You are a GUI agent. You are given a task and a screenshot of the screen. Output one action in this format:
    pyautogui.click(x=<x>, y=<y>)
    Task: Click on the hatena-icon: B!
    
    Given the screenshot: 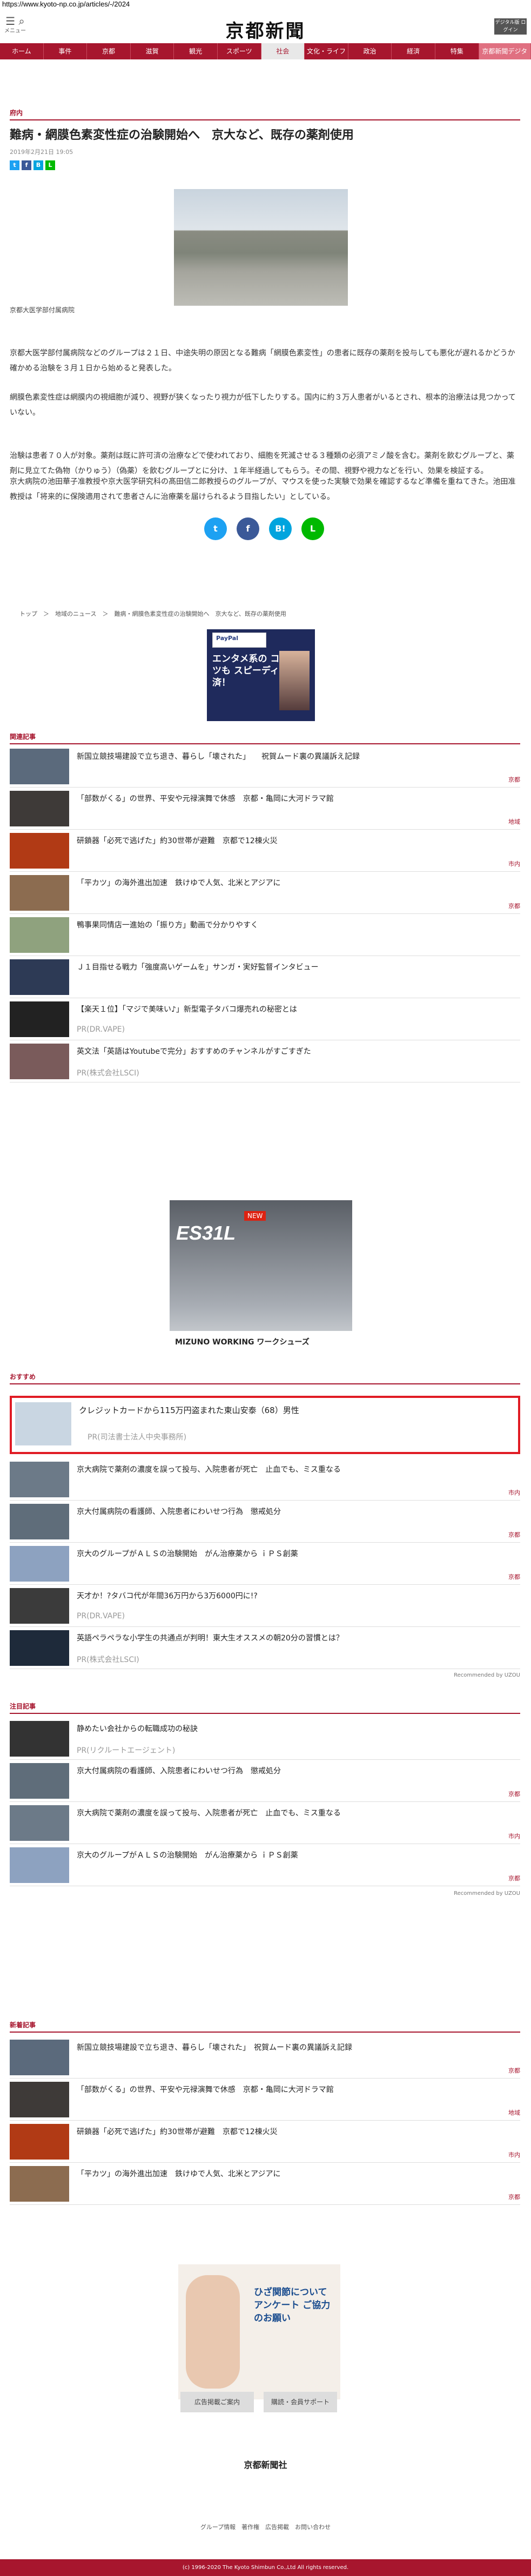 What is the action you would take?
    pyautogui.click(x=280, y=528)
    